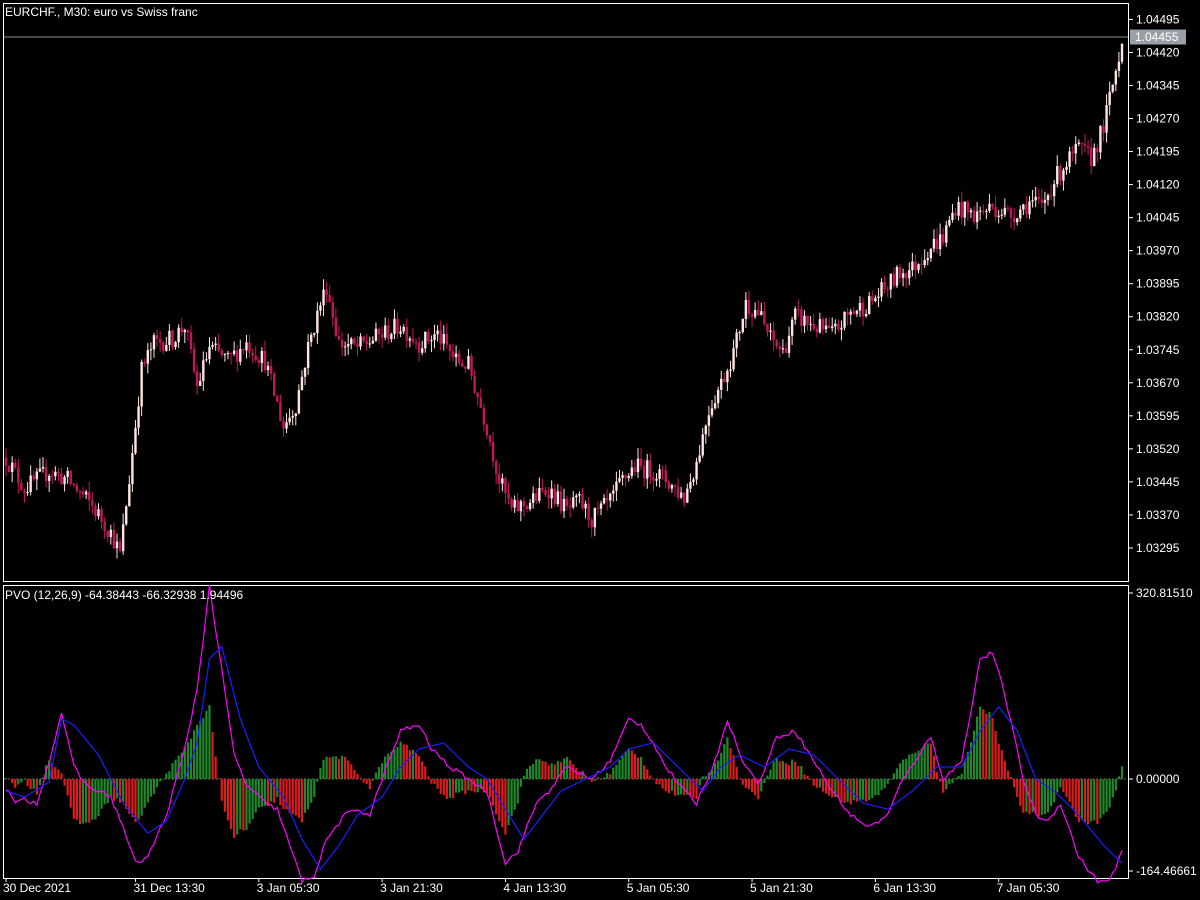 Image resolution: width=1200 pixels, height=900 pixels. What do you see at coordinates (1166, 871) in the screenshot?
I see `indicator-tick-label: -164.46661` at bounding box center [1166, 871].